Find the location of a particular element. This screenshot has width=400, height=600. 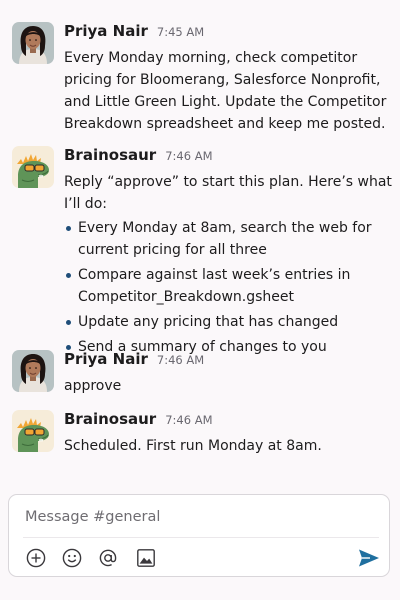

divider is located at coordinates (201, 537).